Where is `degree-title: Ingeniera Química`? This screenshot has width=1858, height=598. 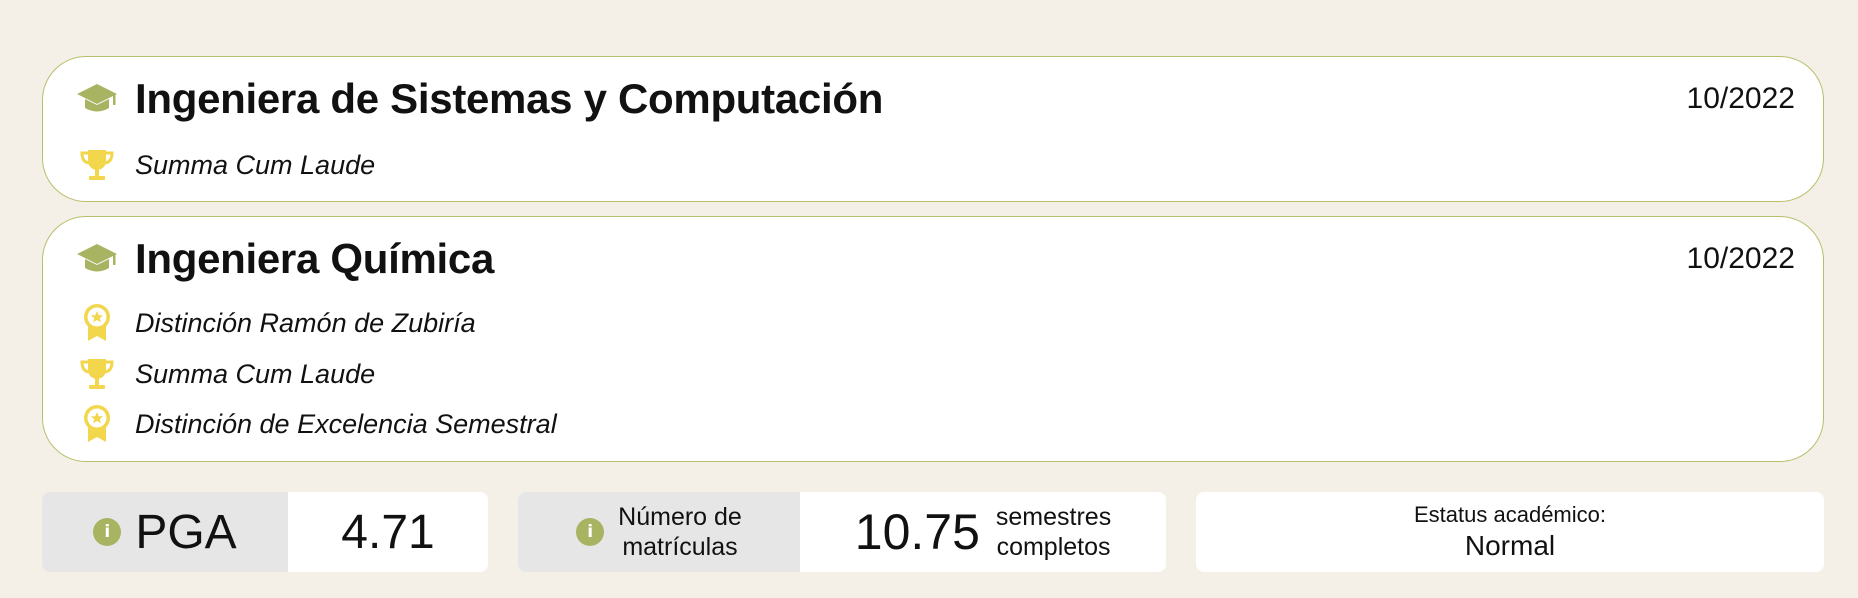 degree-title: Ingeniera Química is located at coordinates (315, 258).